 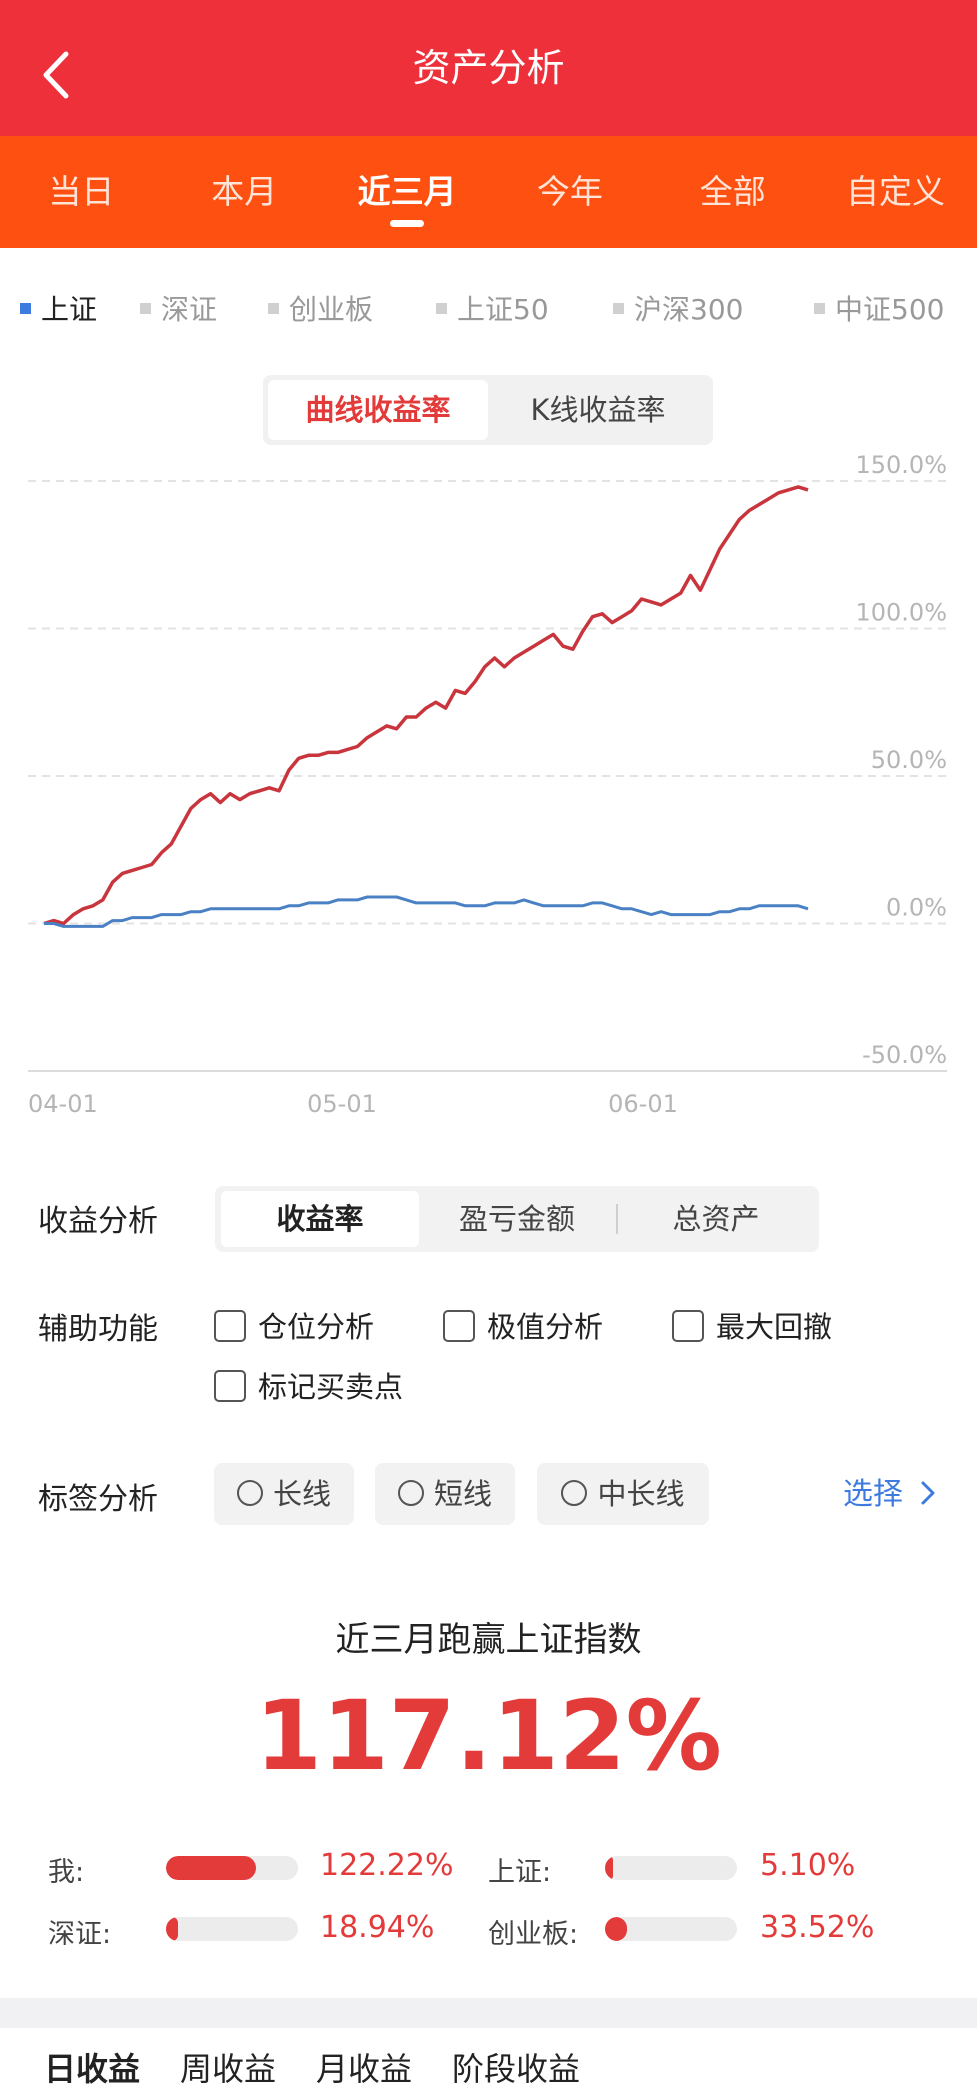 I want to click on page-title: 资产分析, so click(x=488, y=68).